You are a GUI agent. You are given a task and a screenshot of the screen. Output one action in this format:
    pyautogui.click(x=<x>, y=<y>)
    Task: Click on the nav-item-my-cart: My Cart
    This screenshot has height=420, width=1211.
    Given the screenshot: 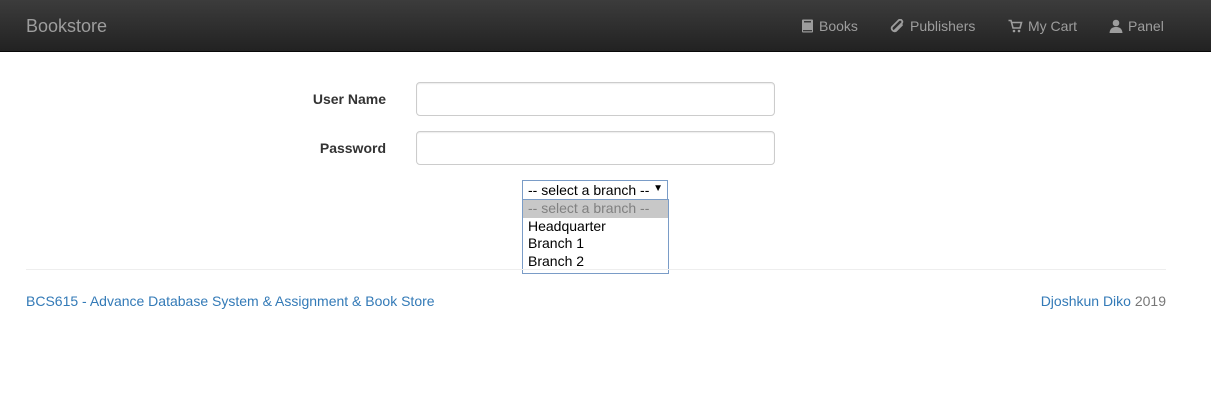 What is the action you would take?
    pyautogui.click(x=1042, y=26)
    